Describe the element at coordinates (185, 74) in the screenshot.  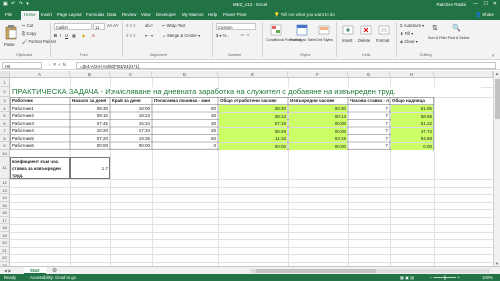
I see `column-header-d: D` at that location.